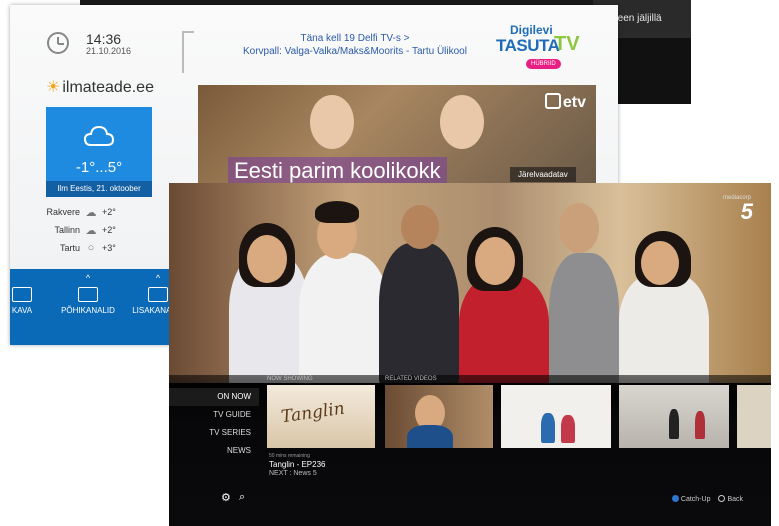  Describe the element at coordinates (88, 310) in the screenshot. I see `nav-label: PÕHIKANALID` at that location.